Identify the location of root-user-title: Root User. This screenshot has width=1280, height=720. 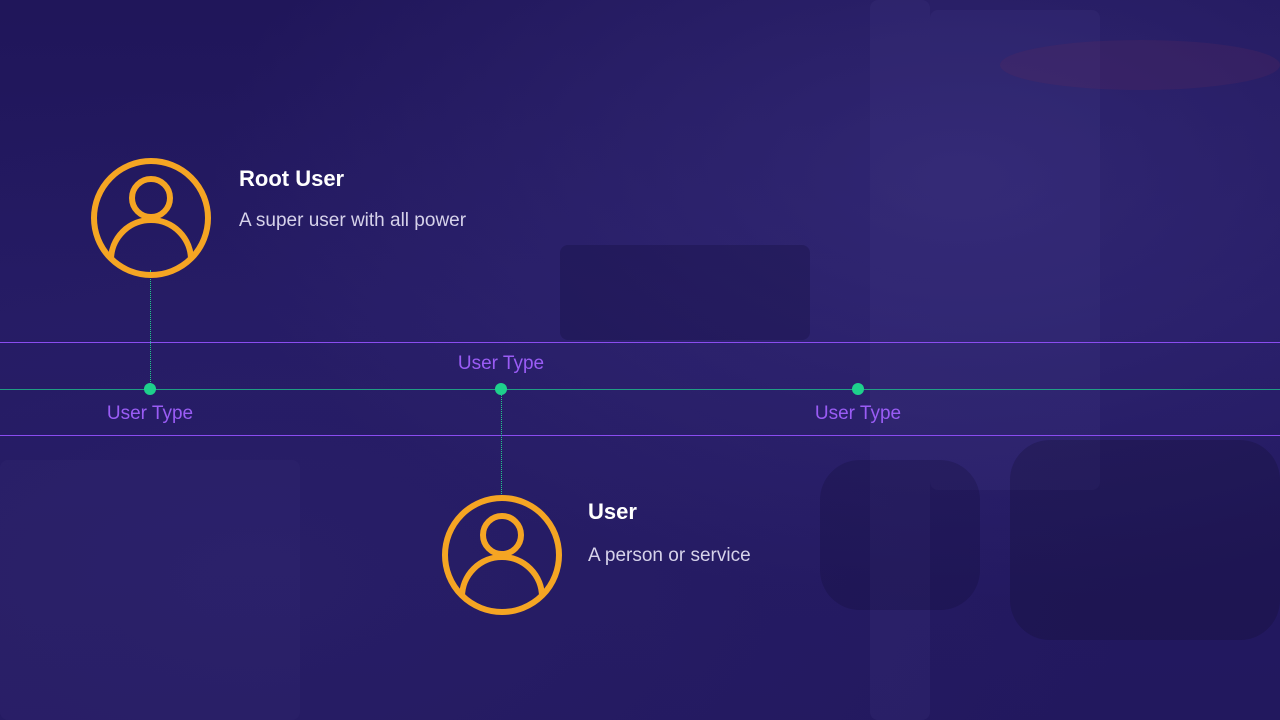
(292, 178).